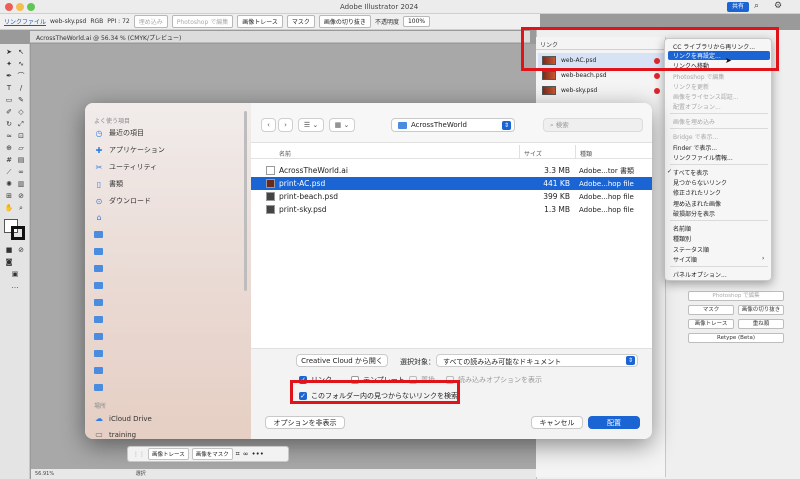  What do you see at coordinates (453, 125) in the screenshot?
I see `folder-path-popup: AcrossTheWorld ⇕` at bounding box center [453, 125].